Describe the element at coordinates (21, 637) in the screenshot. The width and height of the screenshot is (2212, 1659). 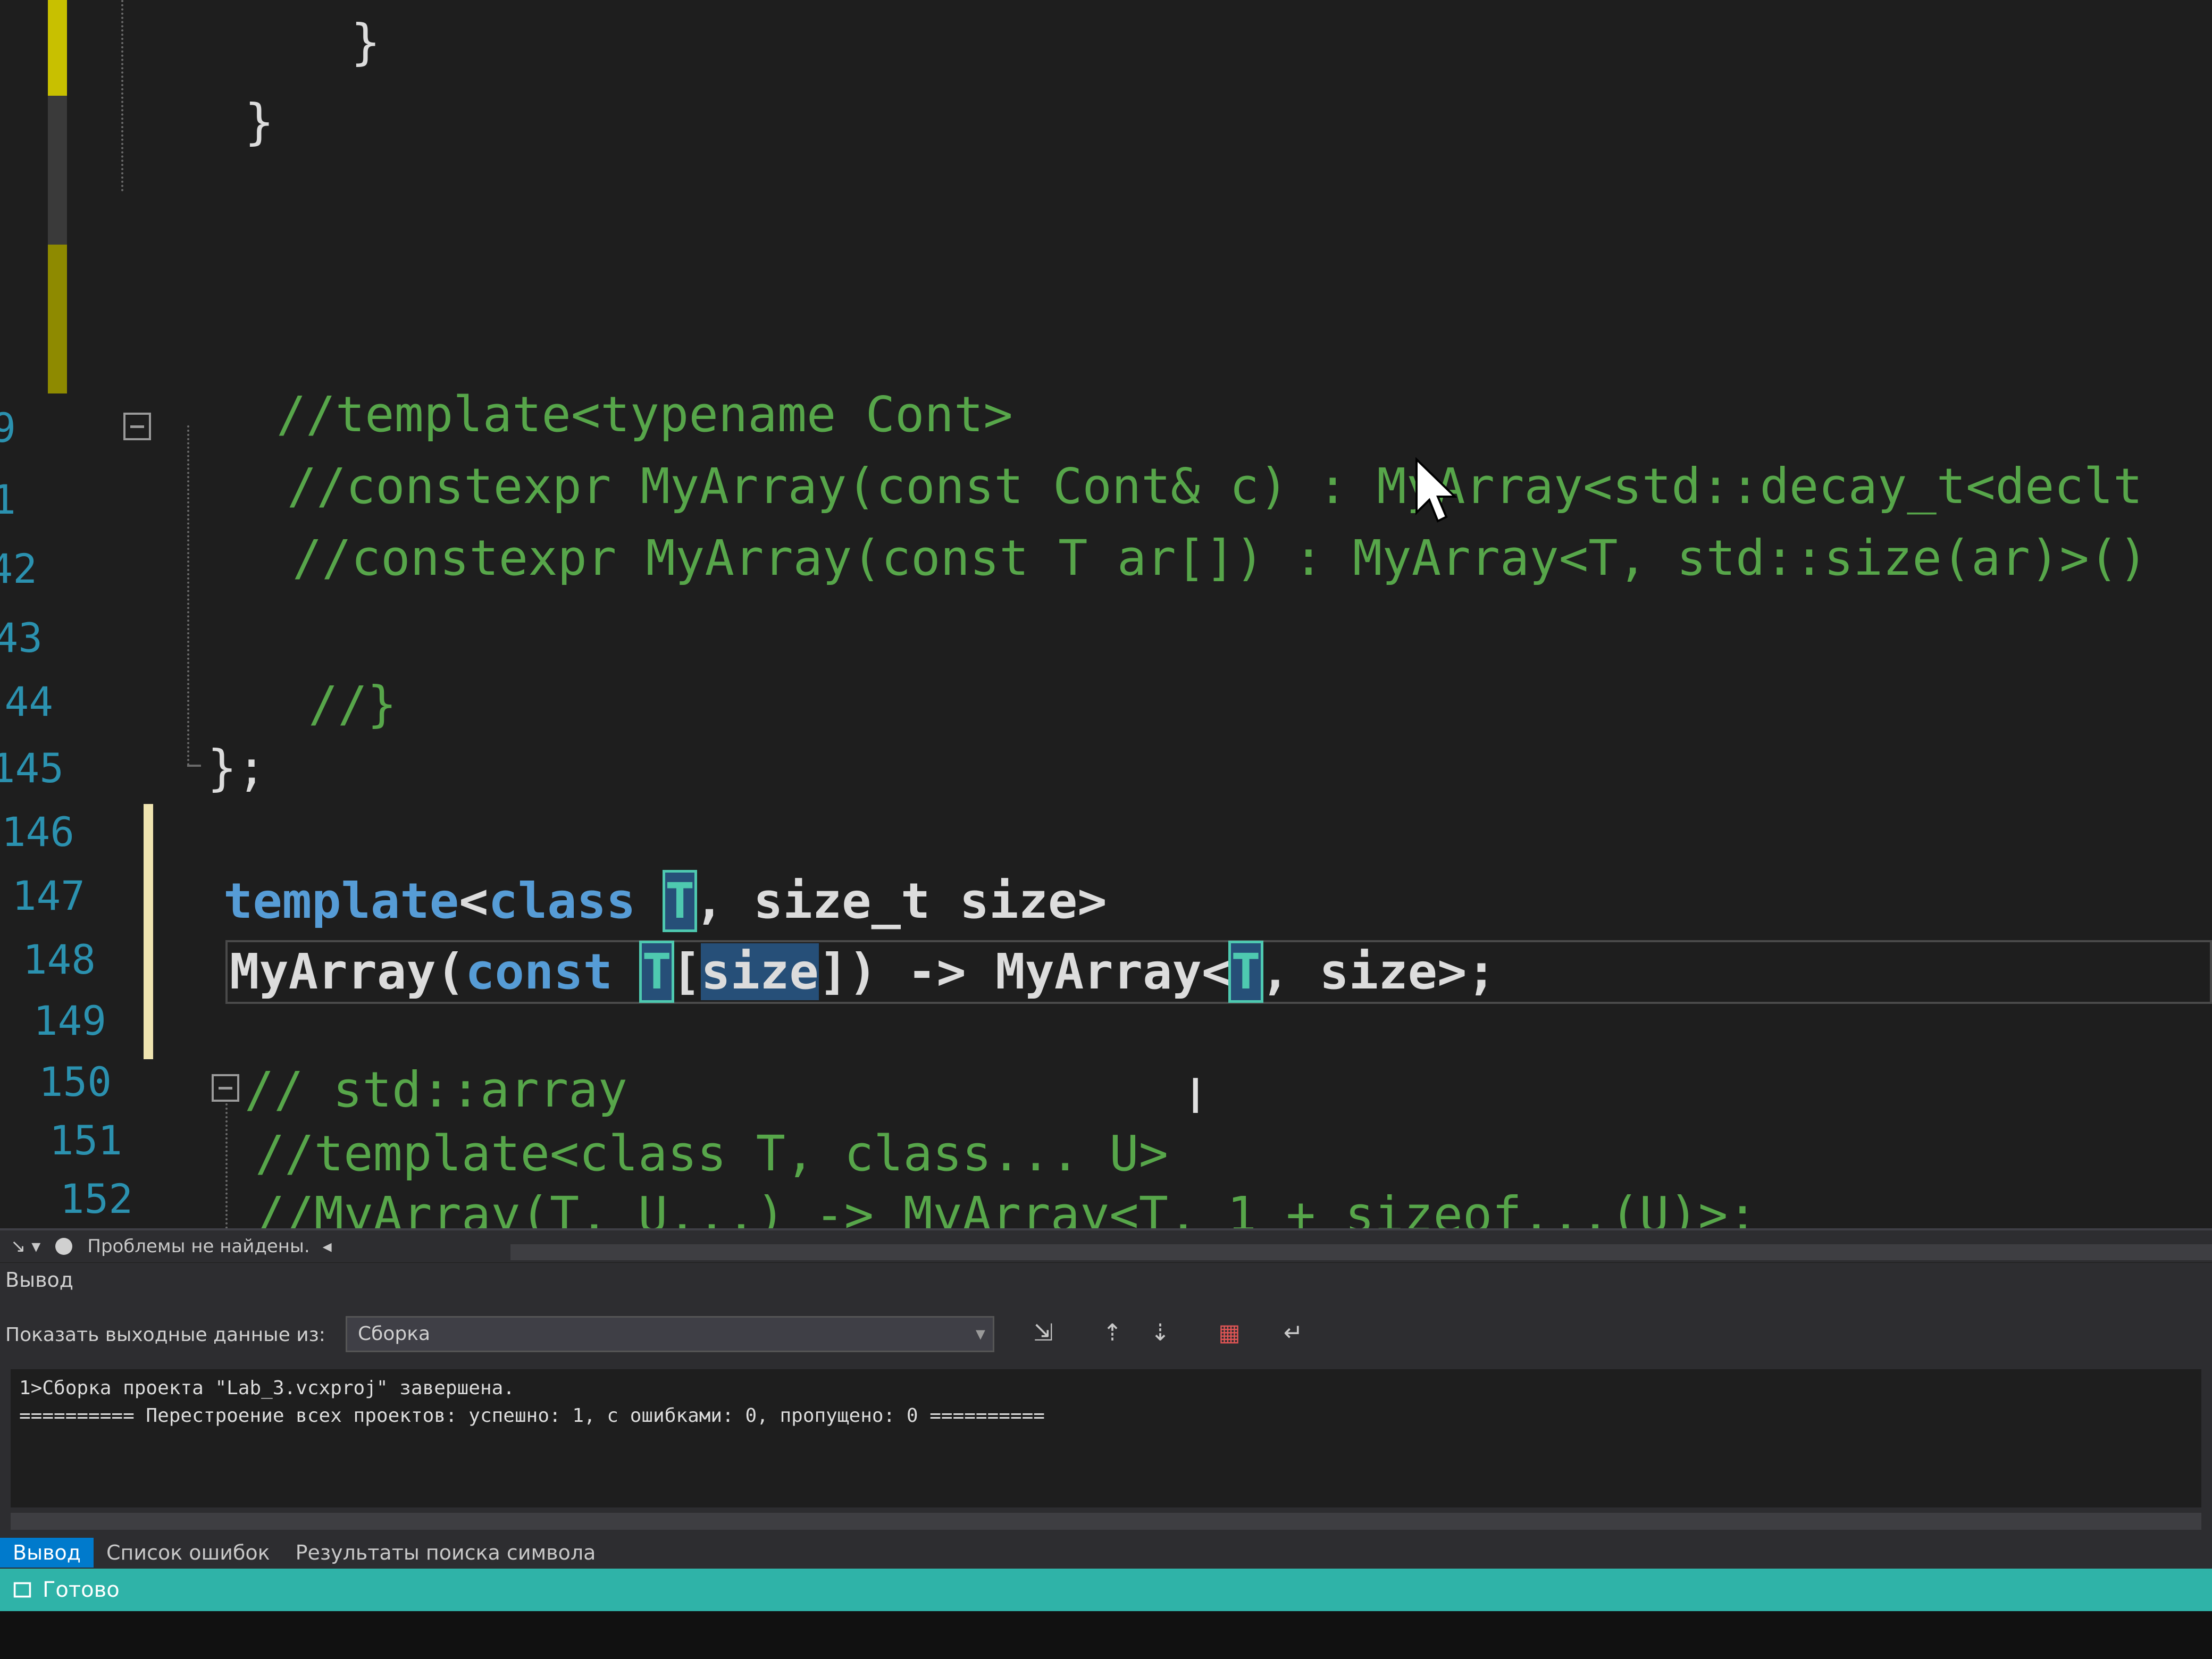
I see `line-number: 43` at that location.